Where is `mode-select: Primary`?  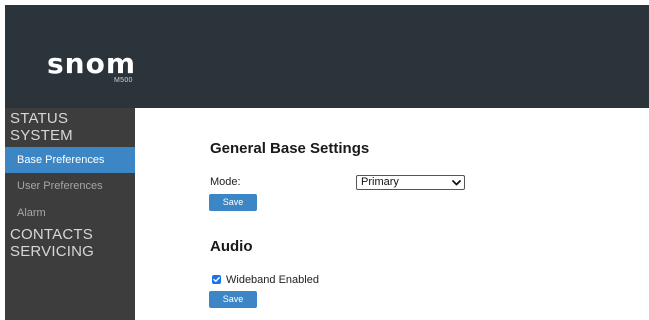
mode-select: Primary is located at coordinates (410, 182).